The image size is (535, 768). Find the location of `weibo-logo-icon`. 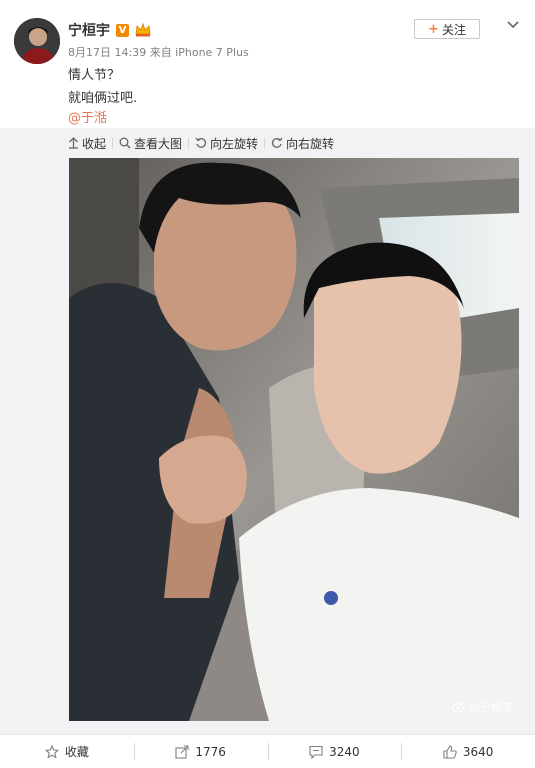

weibo-logo-icon is located at coordinates (459, 707).